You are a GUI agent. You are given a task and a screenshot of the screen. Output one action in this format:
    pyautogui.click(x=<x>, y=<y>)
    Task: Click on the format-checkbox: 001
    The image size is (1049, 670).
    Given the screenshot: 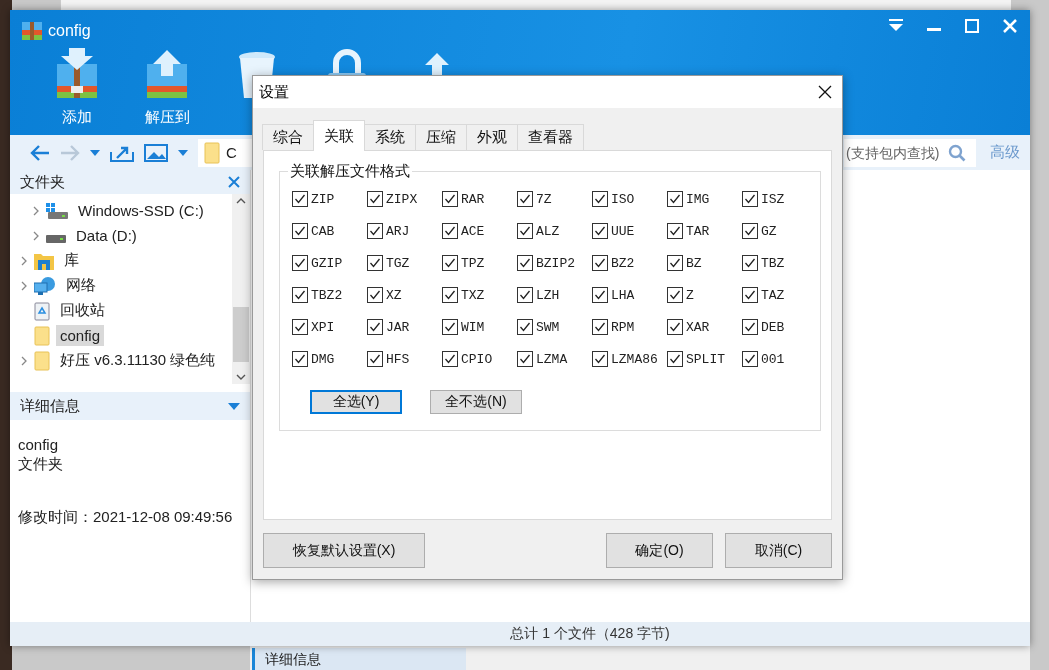 What is the action you would take?
    pyautogui.click(x=779, y=359)
    